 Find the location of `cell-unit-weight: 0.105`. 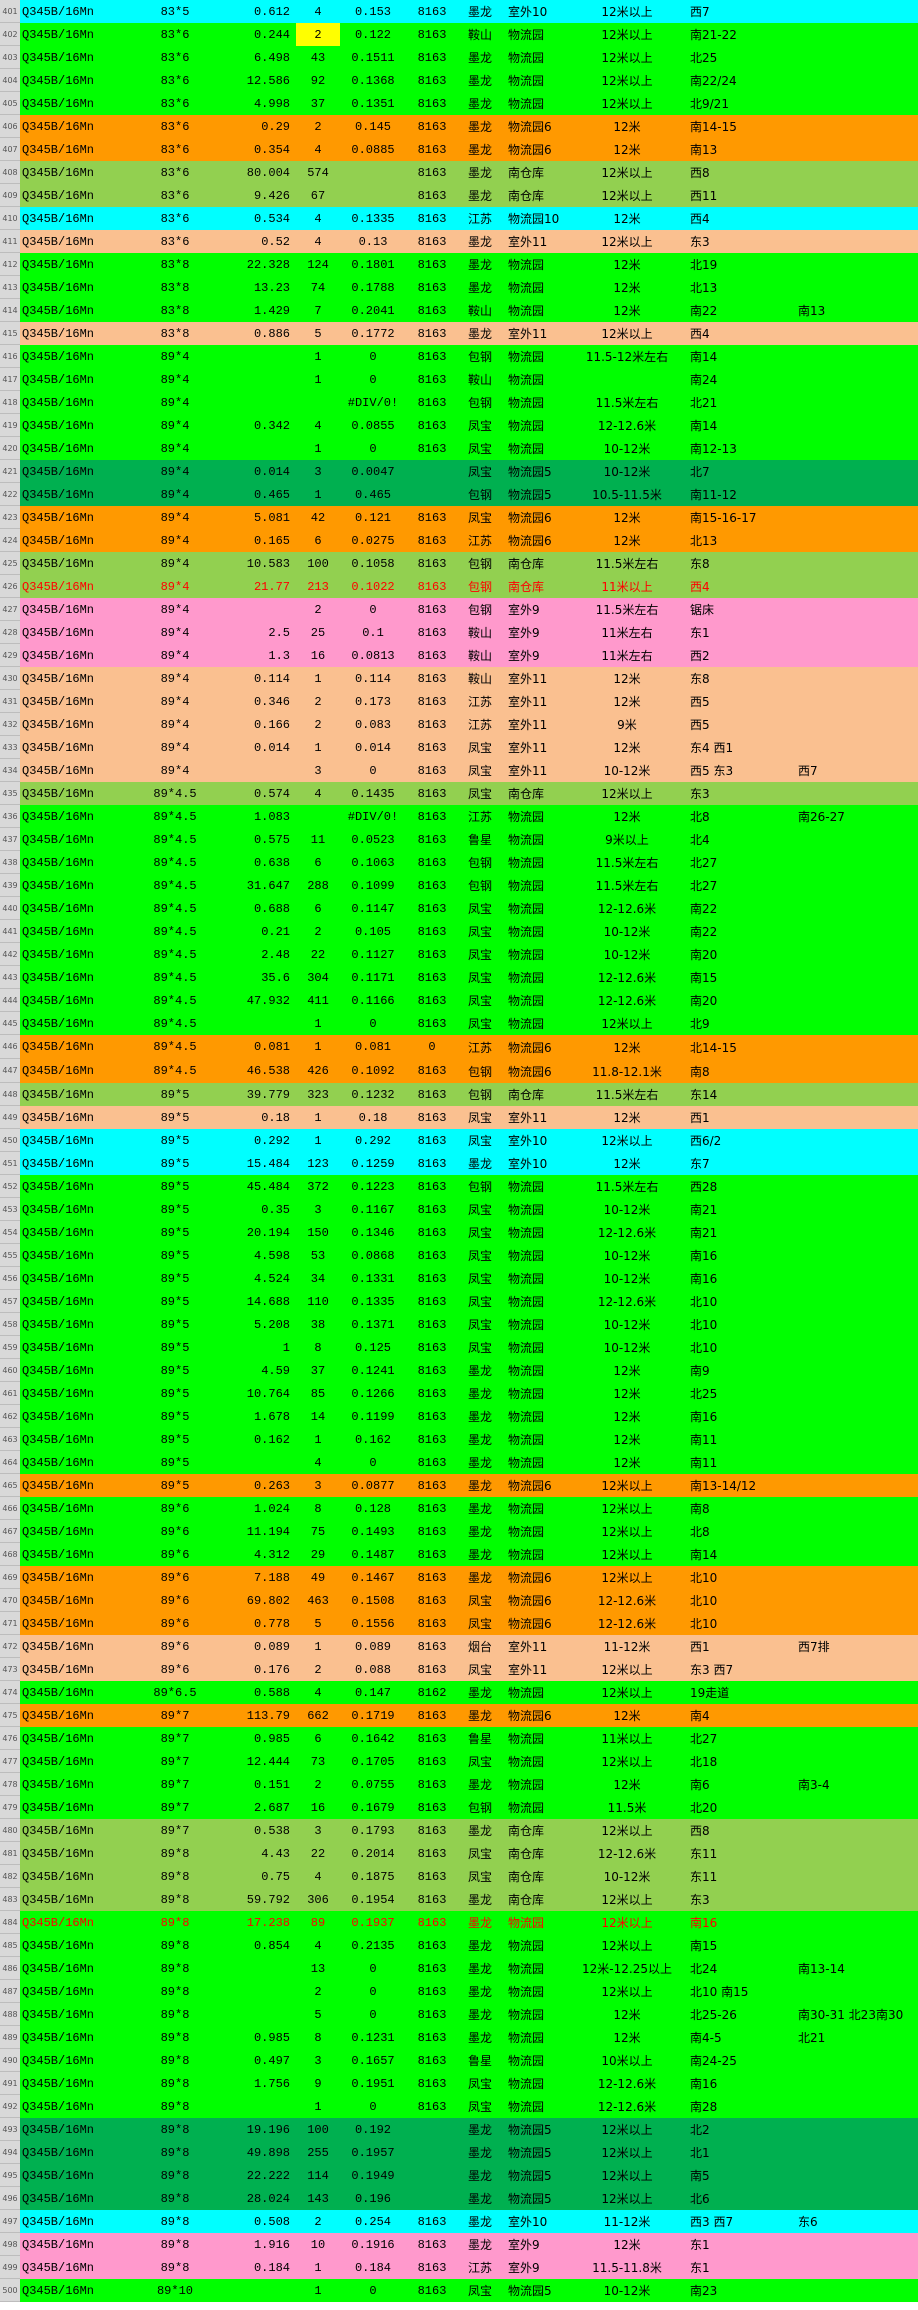

cell-unit-weight: 0.105 is located at coordinates (373, 931).